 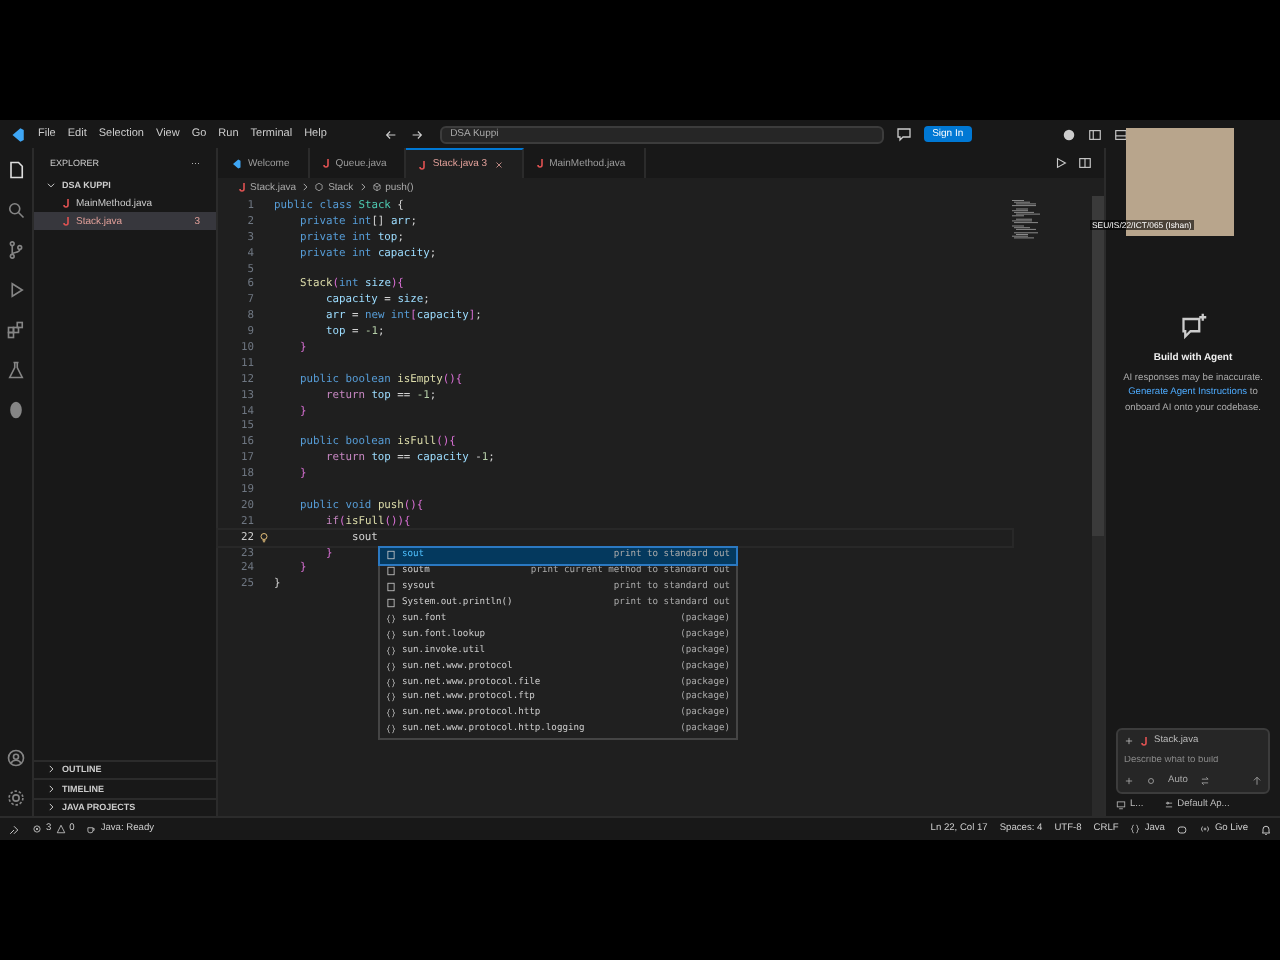 What do you see at coordinates (417, 134) in the screenshot?
I see `forward-arrow-icon` at bounding box center [417, 134].